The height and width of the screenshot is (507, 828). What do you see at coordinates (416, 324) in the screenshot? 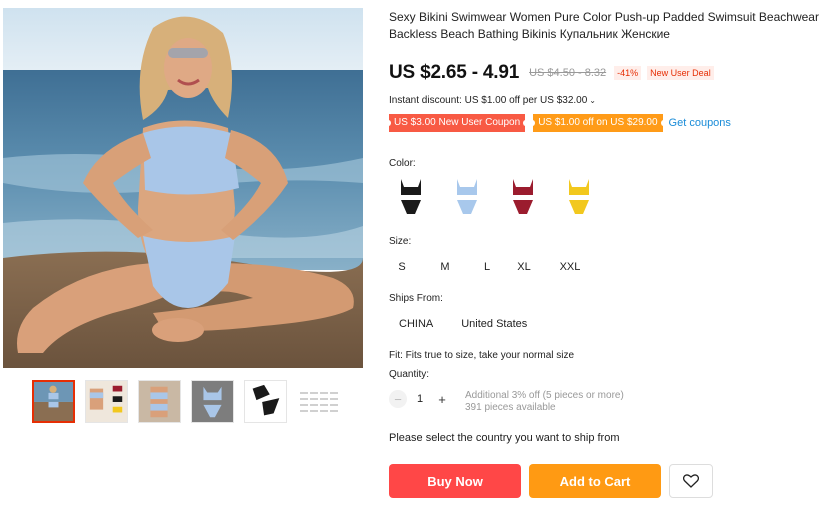
I see `ship-option-china: CHINA` at bounding box center [416, 324].